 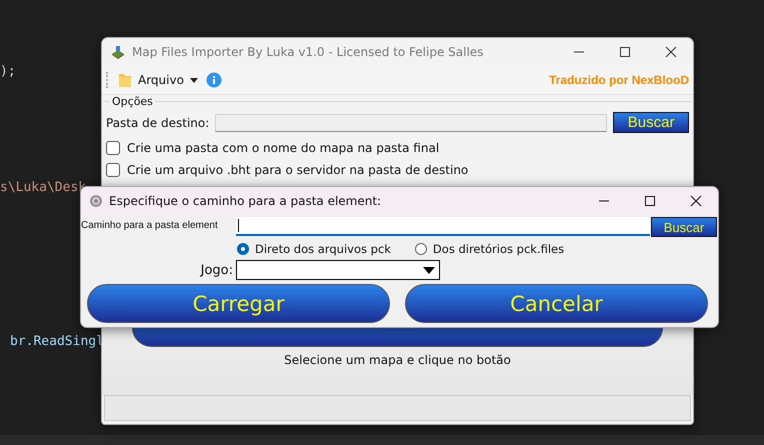 What do you see at coordinates (498, 249) in the screenshot?
I see `radio-label: Dos diretórios pck.files` at bounding box center [498, 249].